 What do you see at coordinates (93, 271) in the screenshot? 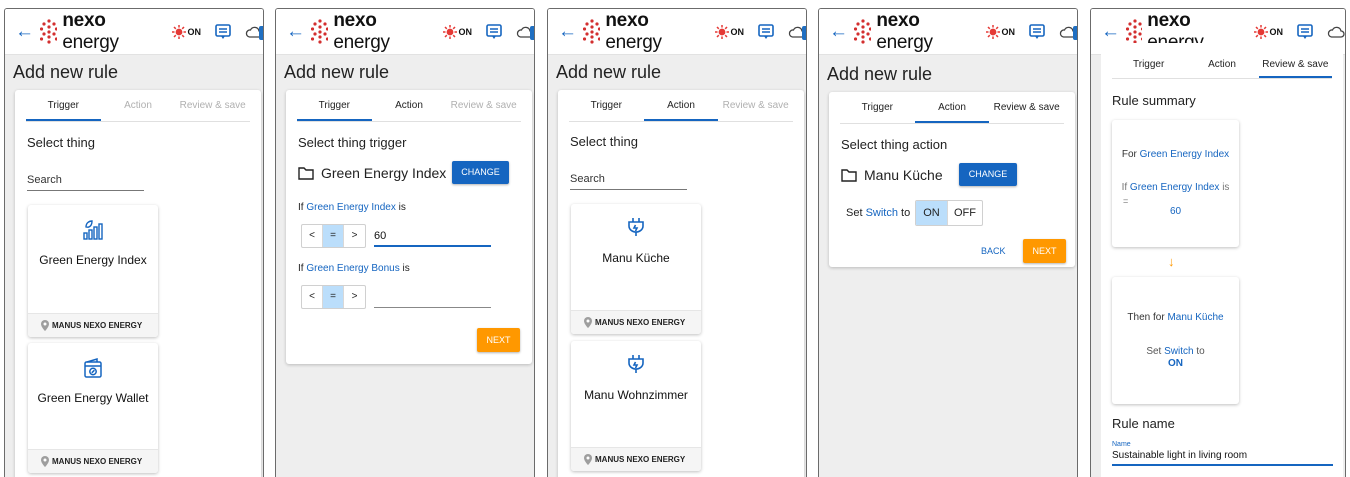
I see `thing-card-green-energy-index: Green Energy Index MANUS NEXO ENERGY` at bounding box center [93, 271].